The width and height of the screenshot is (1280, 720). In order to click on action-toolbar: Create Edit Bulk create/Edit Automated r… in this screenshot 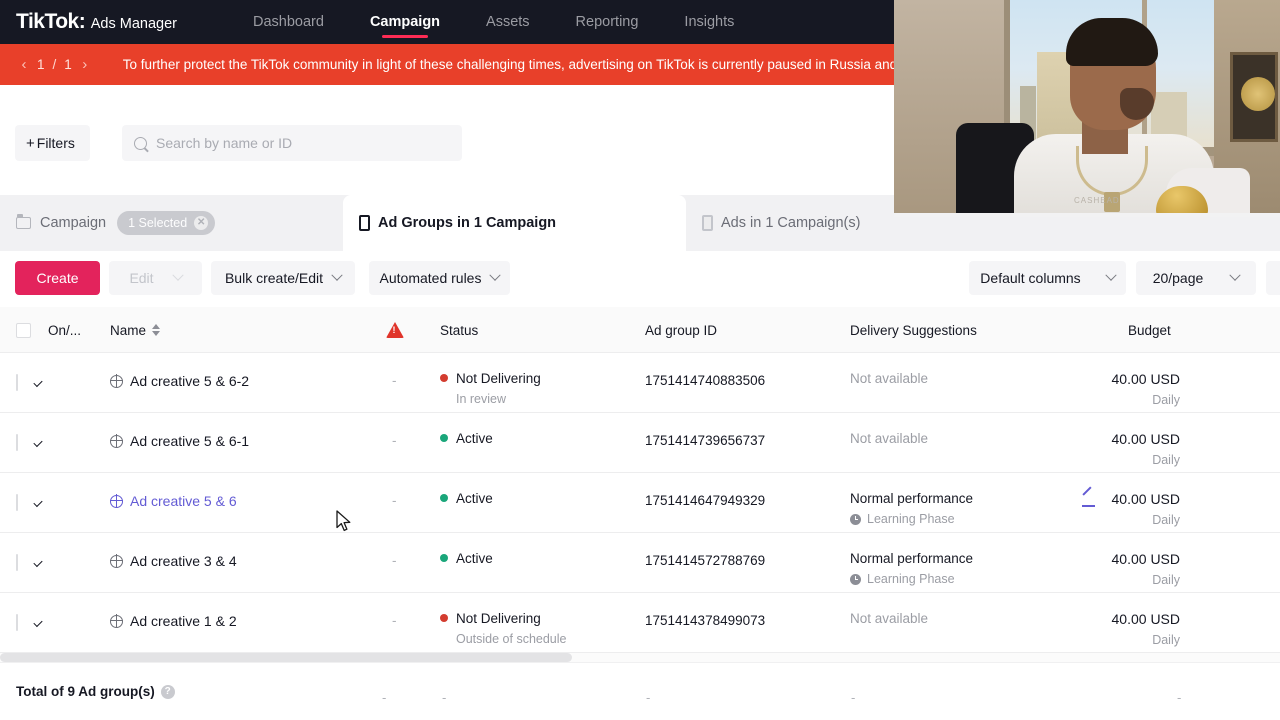, I will do `click(640, 279)`.